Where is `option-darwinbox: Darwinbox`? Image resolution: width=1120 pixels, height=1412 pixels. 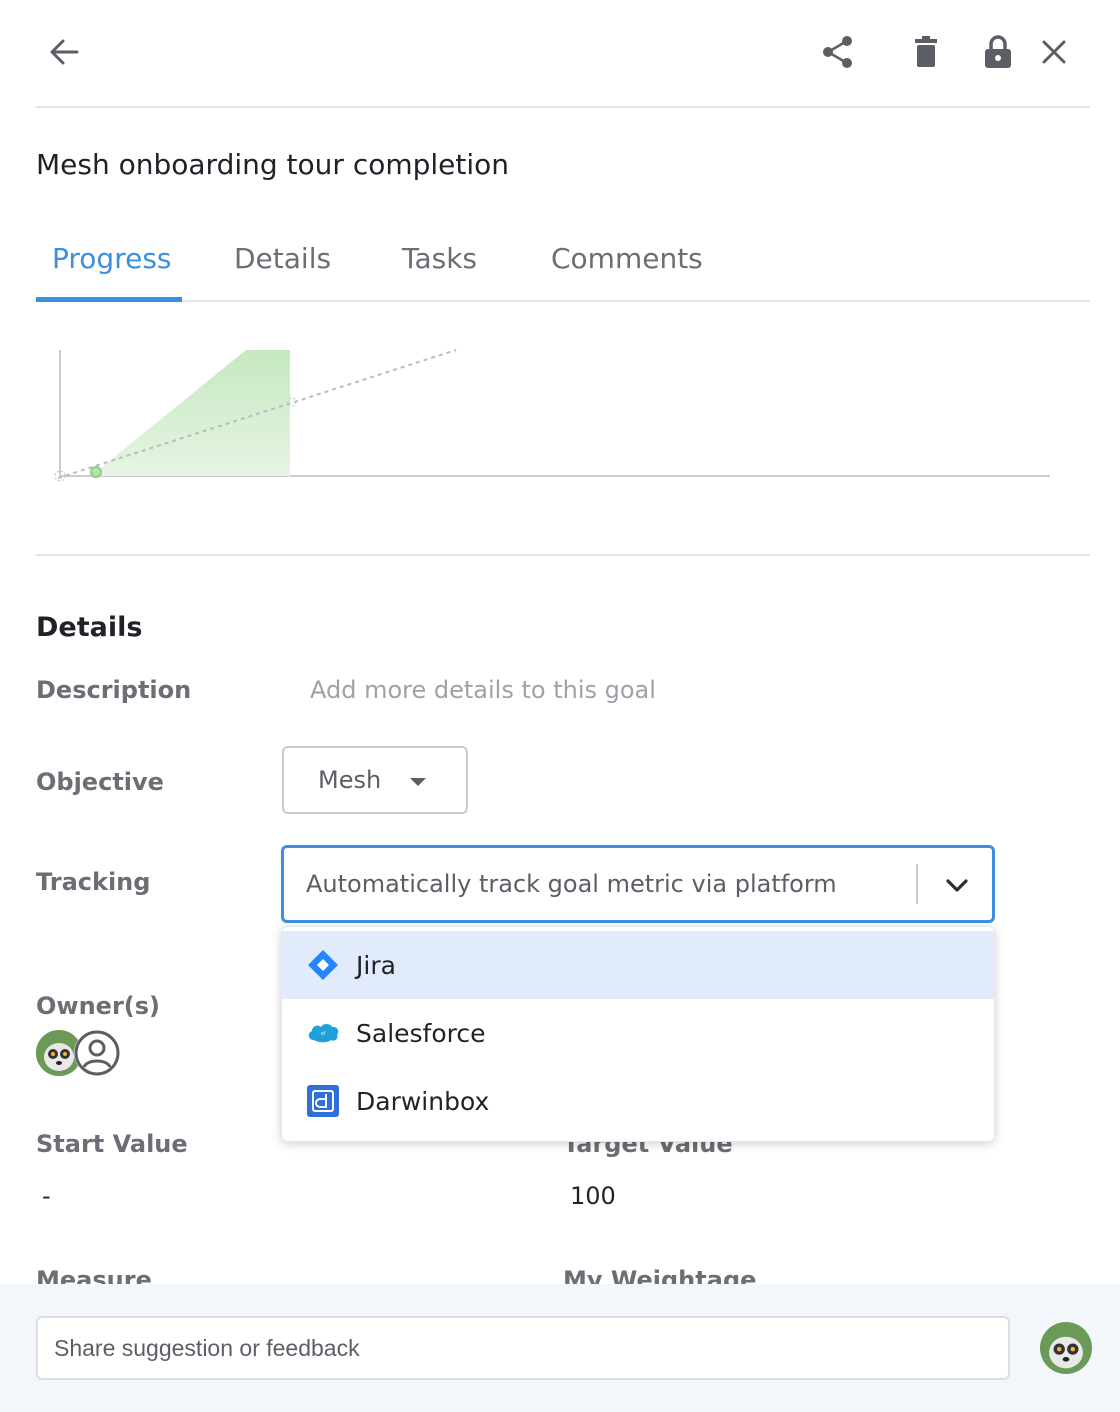
option-darwinbox: Darwinbox is located at coordinates (638, 1101).